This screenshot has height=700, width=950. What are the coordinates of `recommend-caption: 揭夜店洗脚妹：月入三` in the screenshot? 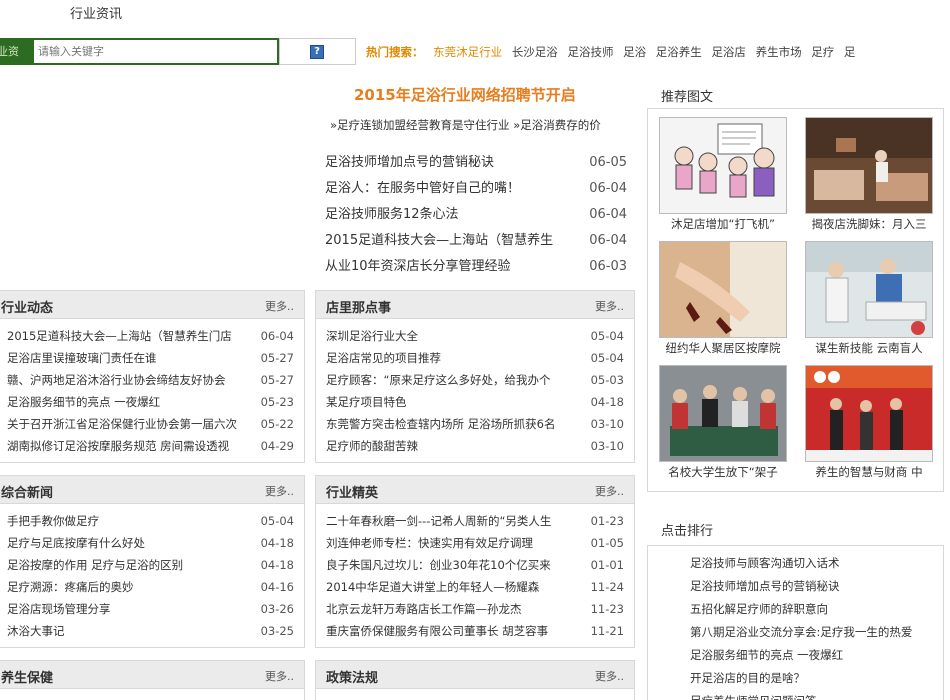 It's located at (869, 224).